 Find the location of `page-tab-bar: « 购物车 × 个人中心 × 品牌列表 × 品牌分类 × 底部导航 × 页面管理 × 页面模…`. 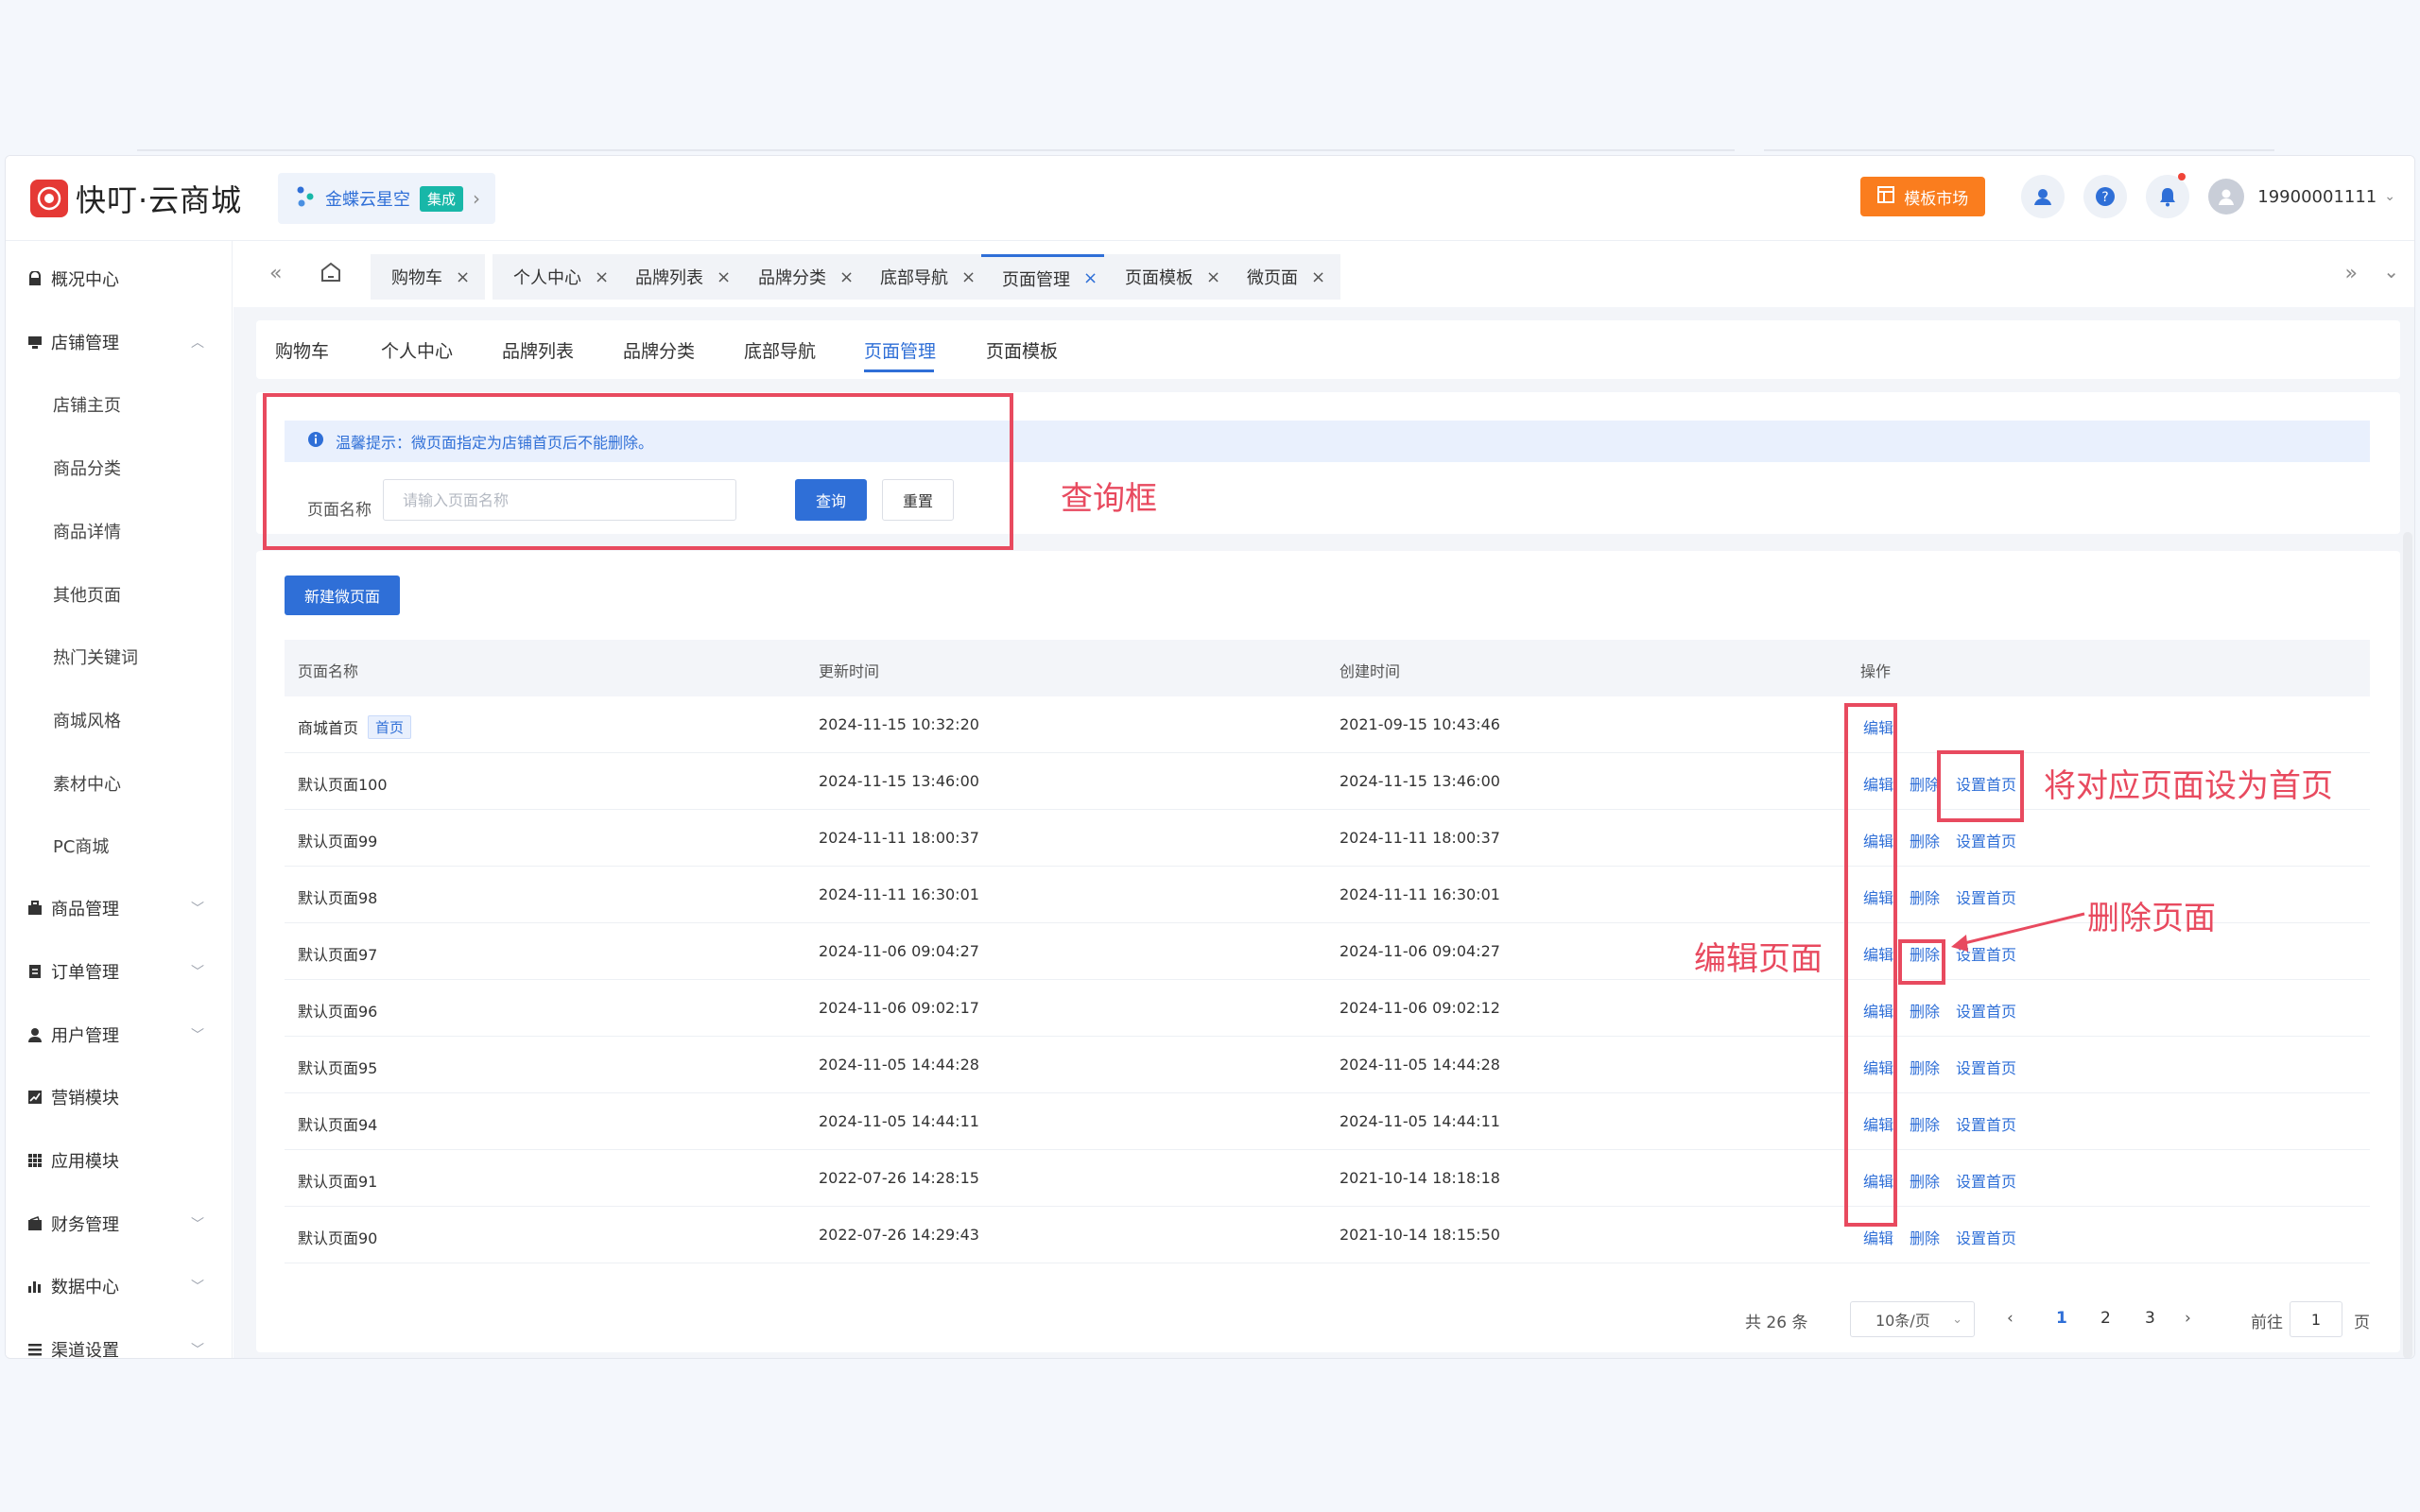

page-tab-bar: « 购物车 × 个人中心 × 品牌列表 × 品牌分类 × 底部导航 × 页面管理 × 页面模… is located at coordinates (1324, 274).